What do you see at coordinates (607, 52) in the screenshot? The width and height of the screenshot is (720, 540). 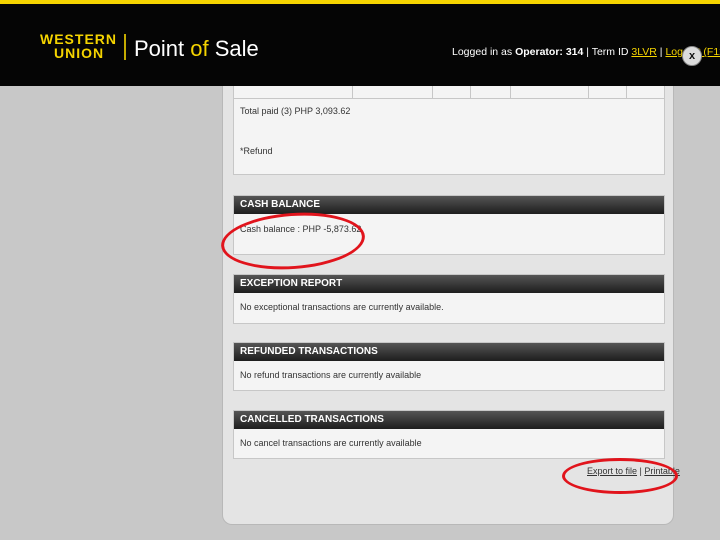 I see `term-id-prefix: | Term ID` at bounding box center [607, 52].